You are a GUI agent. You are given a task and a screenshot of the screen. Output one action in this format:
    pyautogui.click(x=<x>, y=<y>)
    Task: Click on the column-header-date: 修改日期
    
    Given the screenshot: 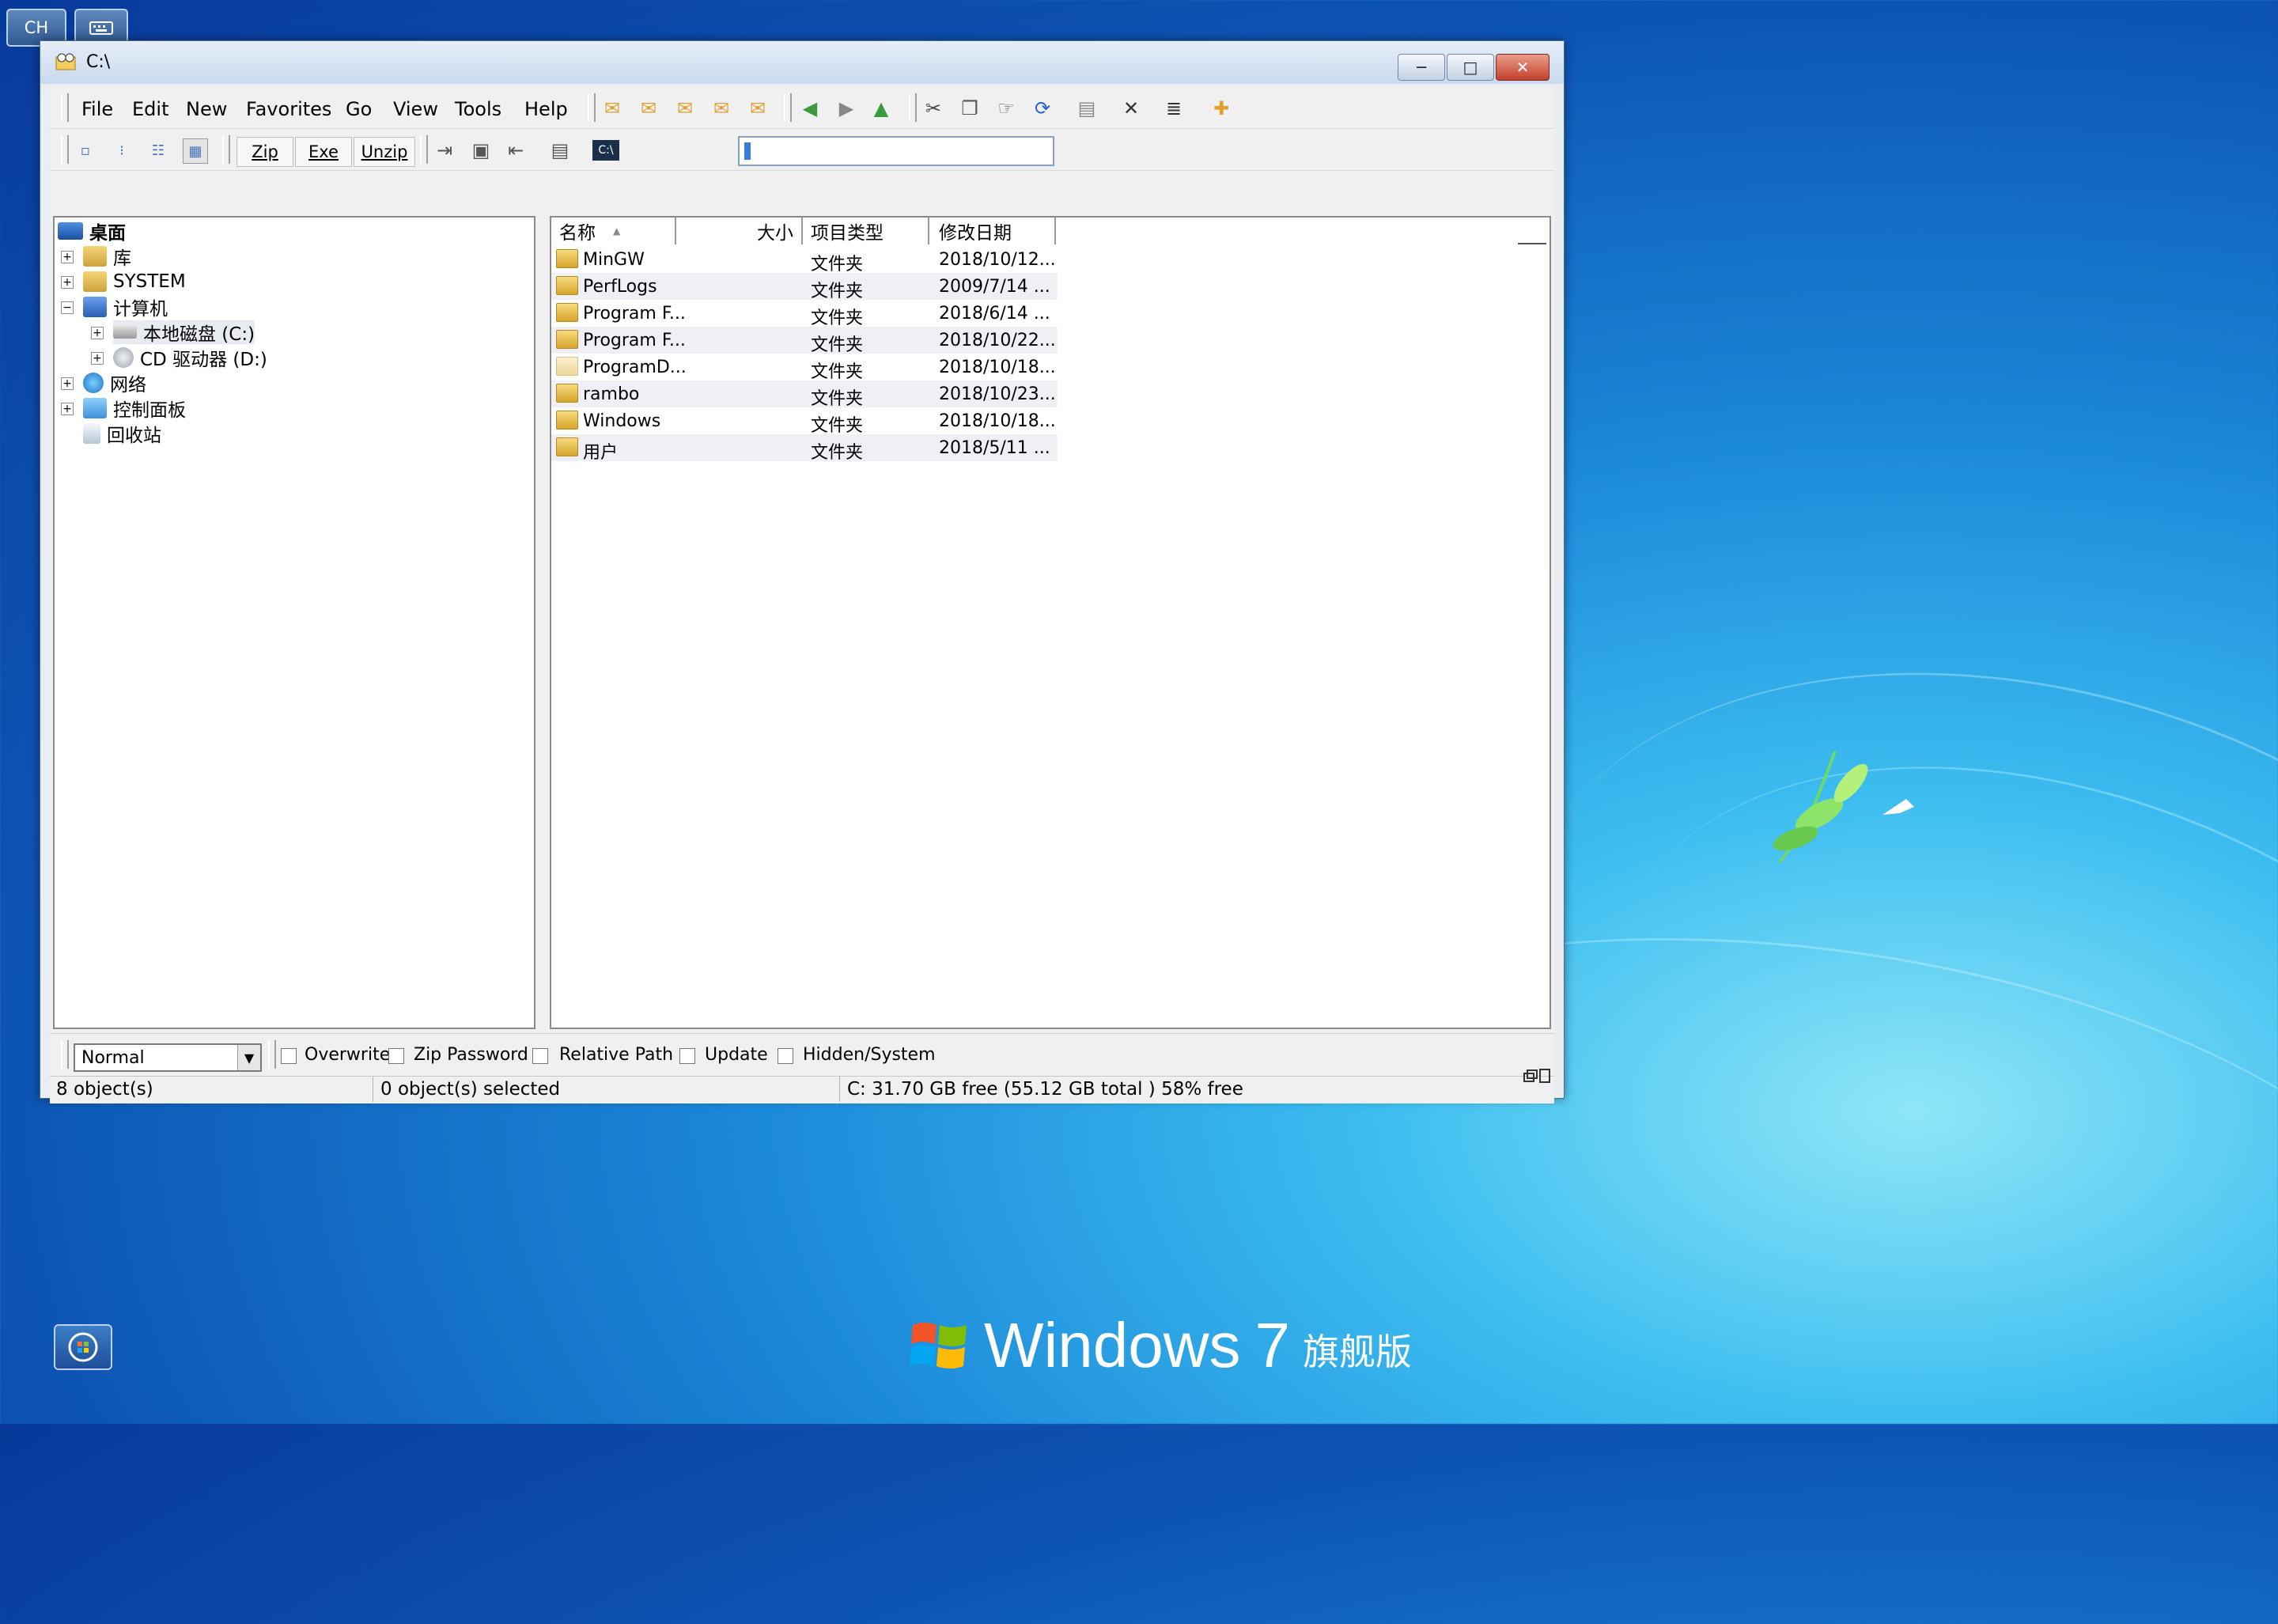 What is the action you would take?
    pyautogui.click(x=992, y=231)
    